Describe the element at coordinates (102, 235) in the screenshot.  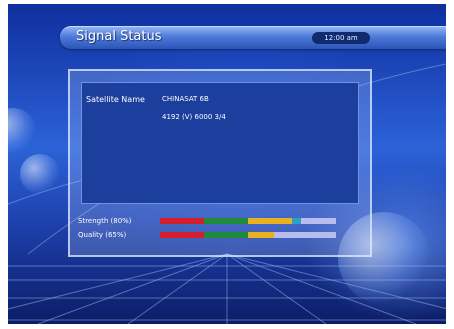
I see `quality-label: Quality (65%)` at that location.